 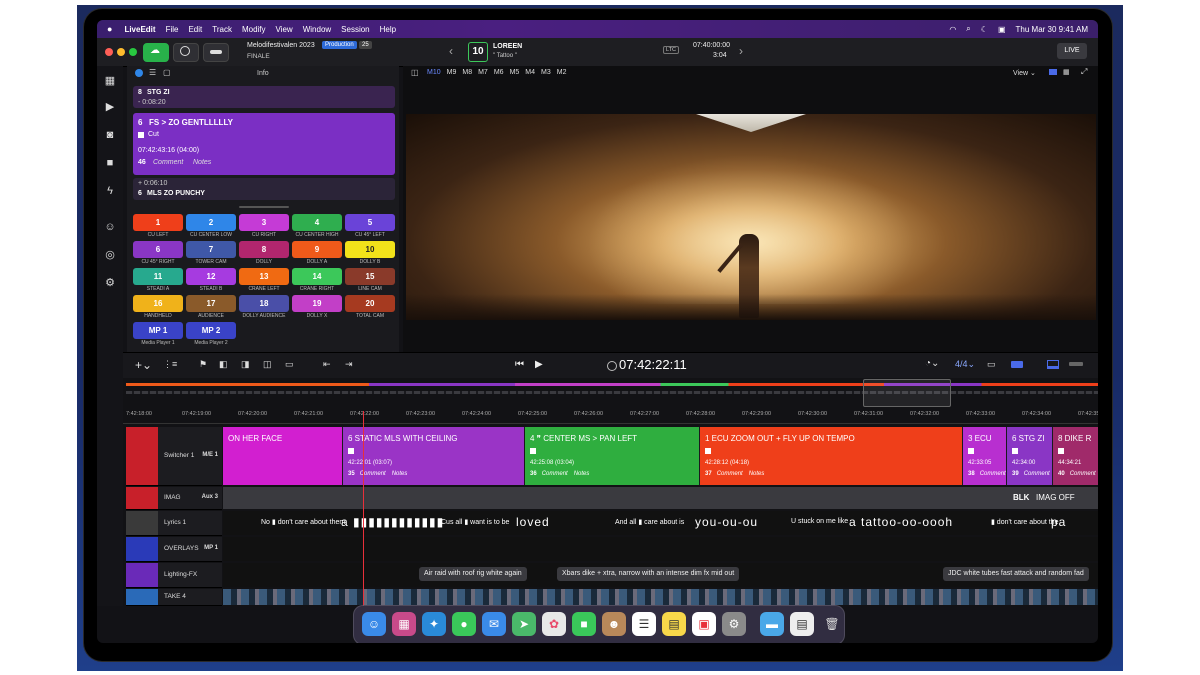 I want to click on clapper-icon: ▦, so click(x=110, y=81).